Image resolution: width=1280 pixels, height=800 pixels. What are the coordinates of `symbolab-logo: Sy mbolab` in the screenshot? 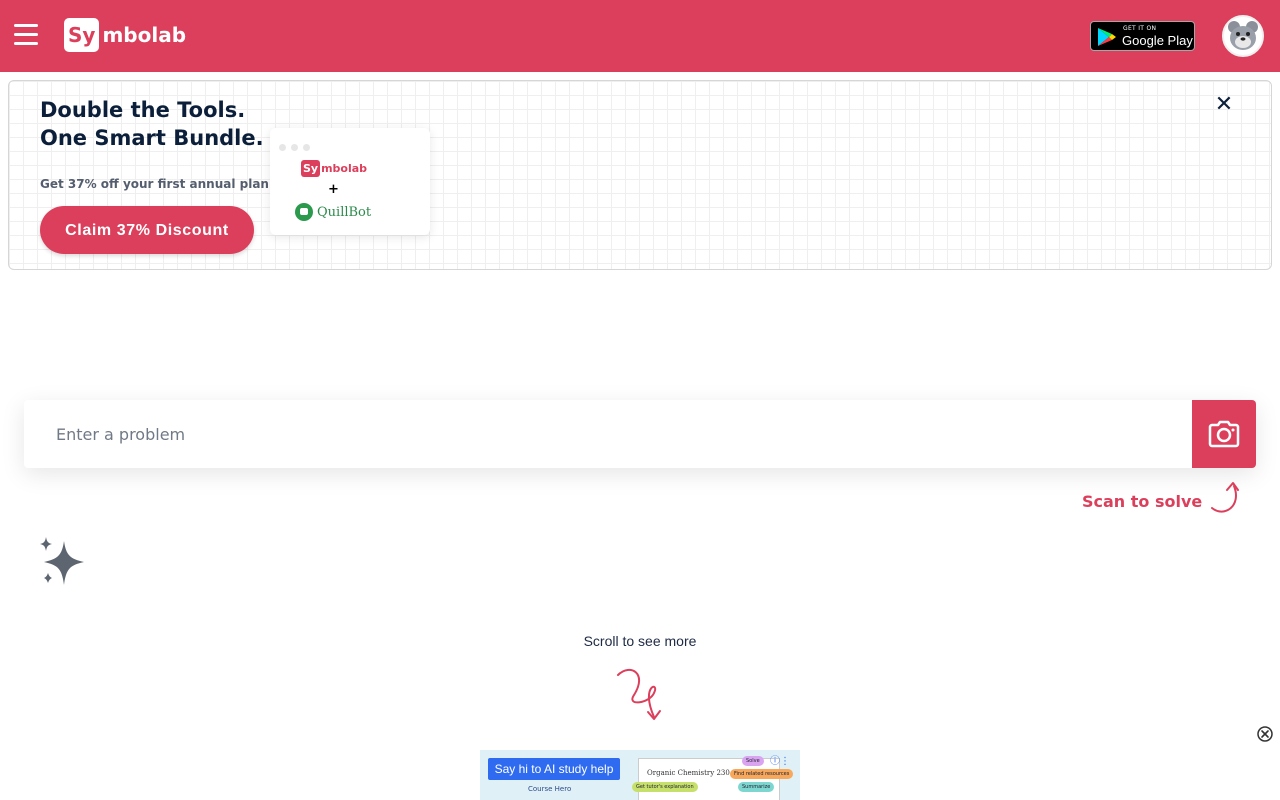 It's located at (125, 35).